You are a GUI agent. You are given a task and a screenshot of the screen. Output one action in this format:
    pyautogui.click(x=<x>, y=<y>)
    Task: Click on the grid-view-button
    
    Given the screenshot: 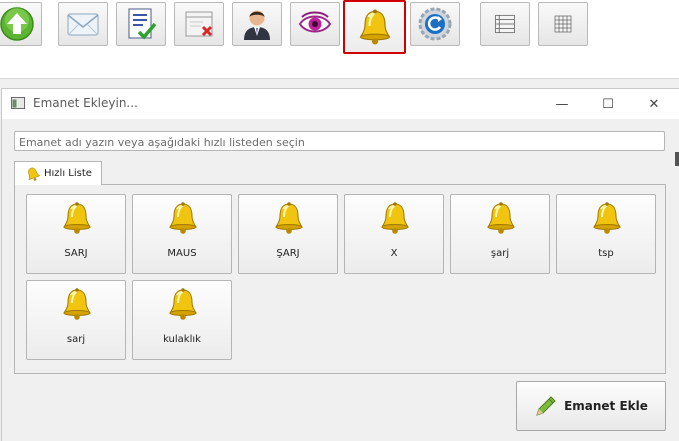 What is the action you would take?
    pyautogui.click(x=563, y=24)
    